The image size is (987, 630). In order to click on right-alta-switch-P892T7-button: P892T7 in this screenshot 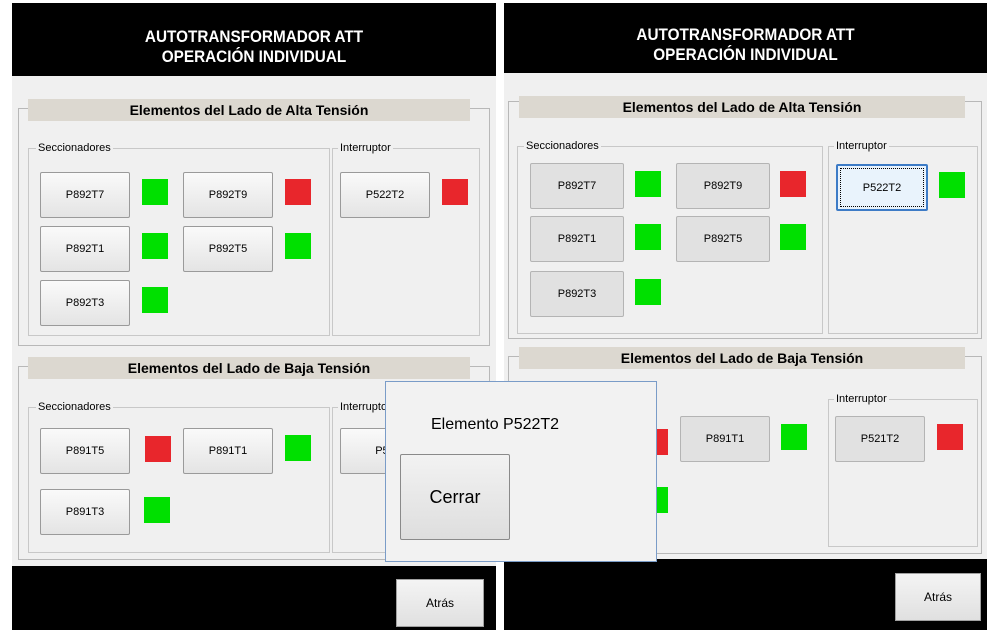, I will do `click(577, 186)`.